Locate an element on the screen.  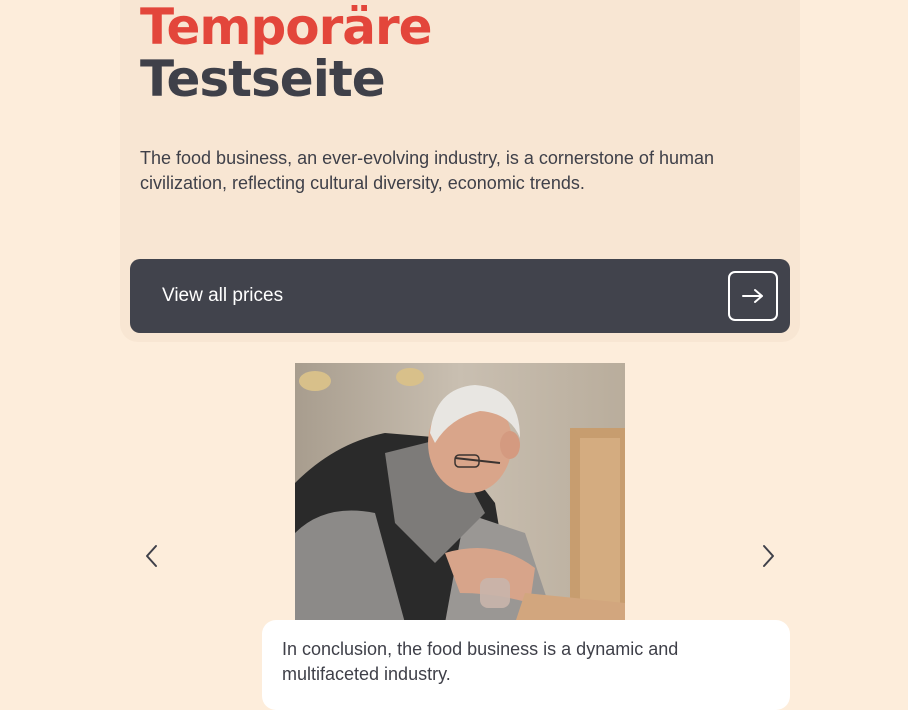
carousel-prev-button is located at coordinates (151, 558).